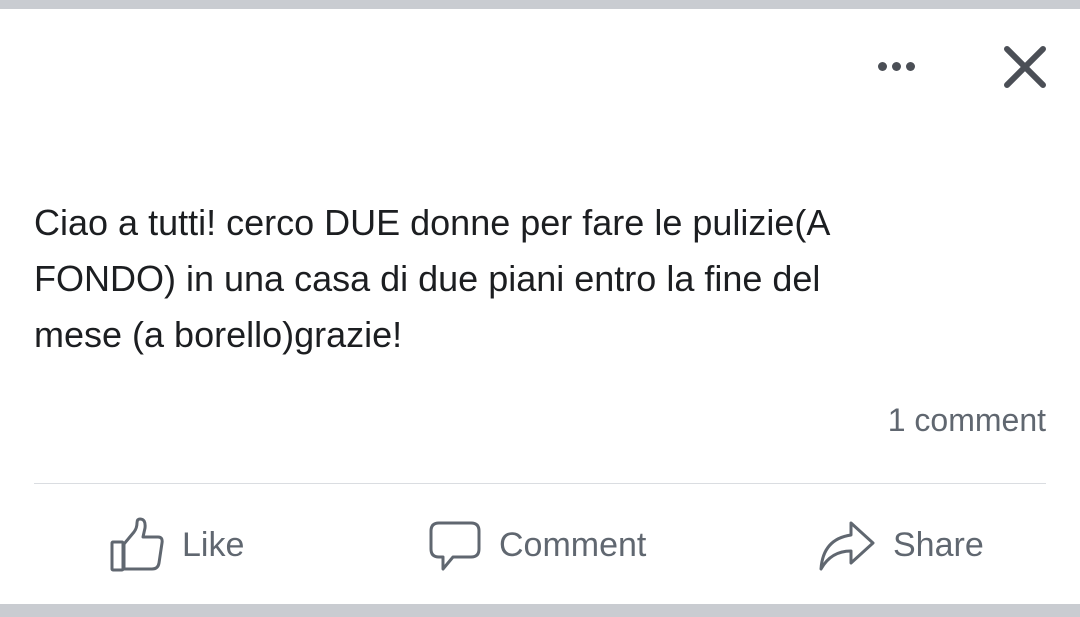  I want to click on comment-count-link: 1 comment, so click(967, 420).